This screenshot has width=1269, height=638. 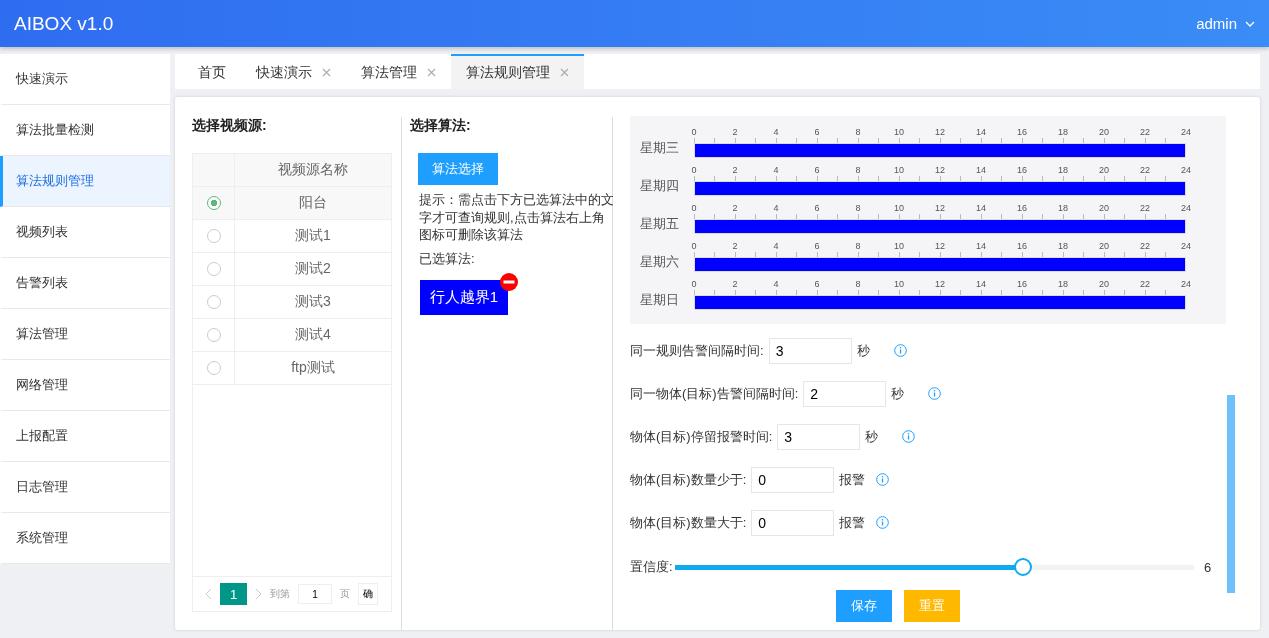 I want to click on section-title: 选择视频源:, so click(x=230, y=126).